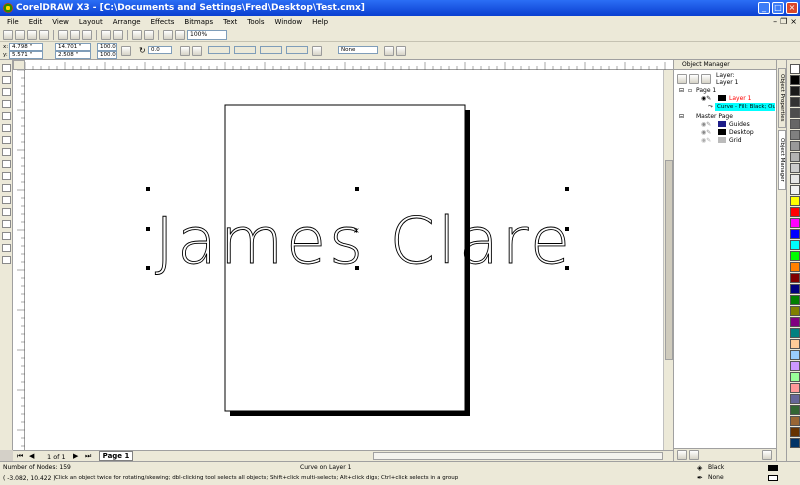 Image resolution: width=800 pixels, height=485 pixels. I want to click on menu-edit: Edit, so click(36, 22).